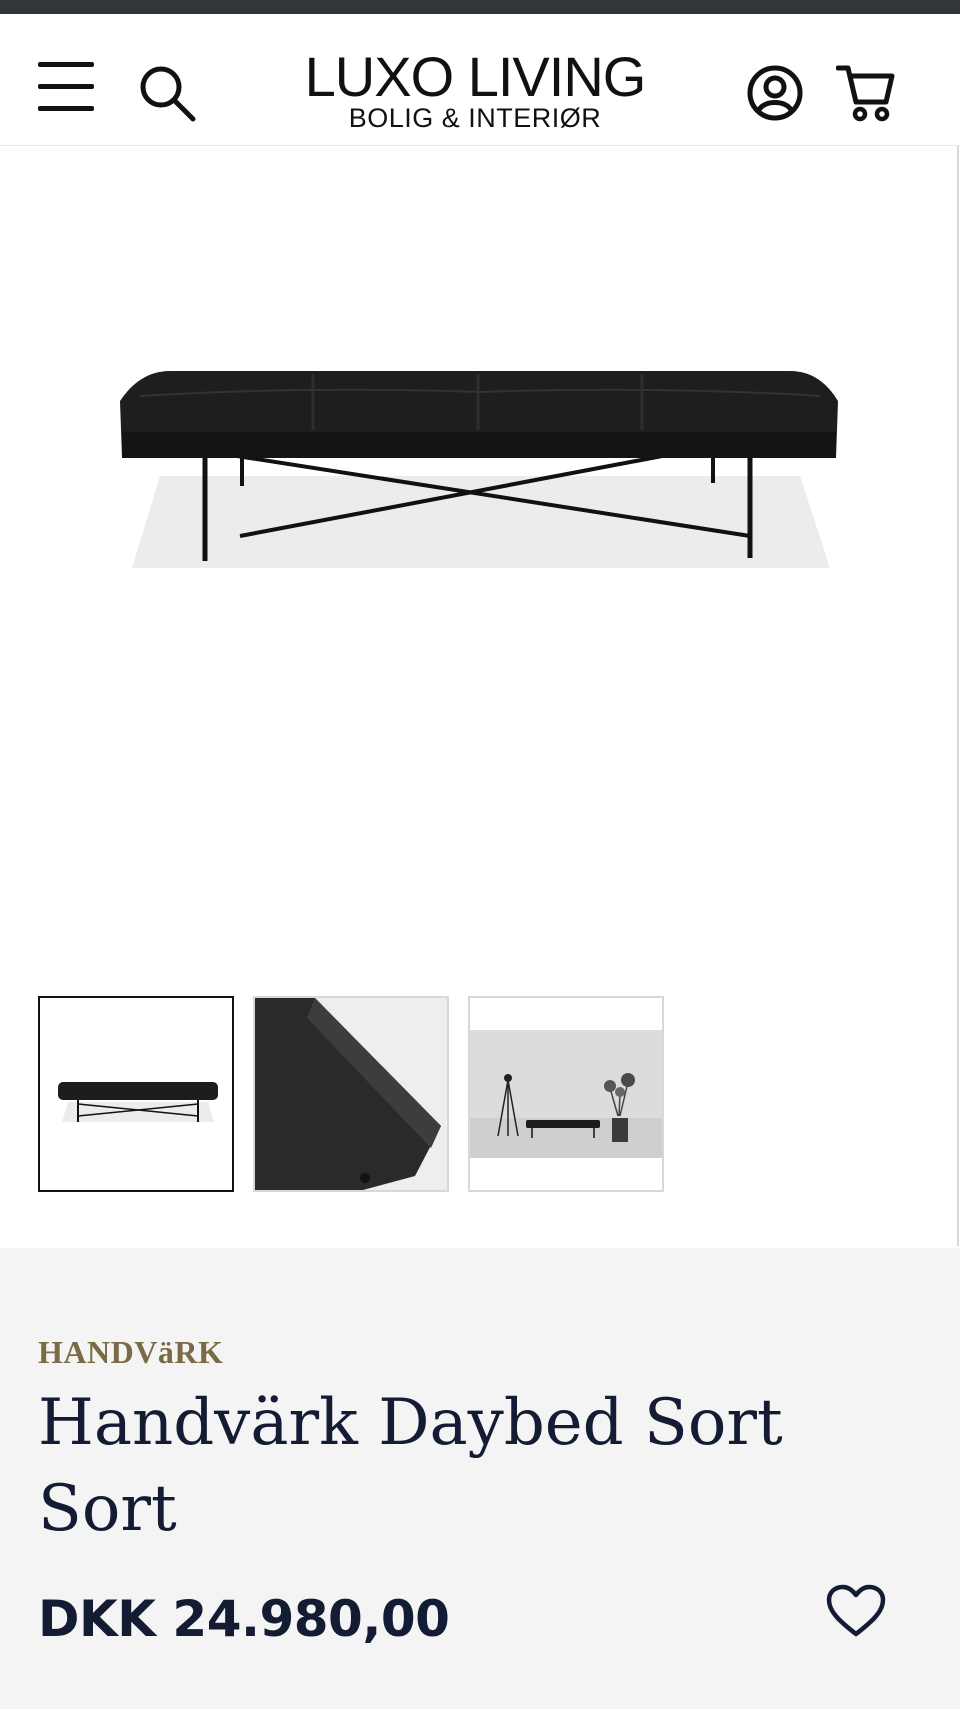 The image size is (960, 1709). I want to click on account-icon, so click(775, 93).